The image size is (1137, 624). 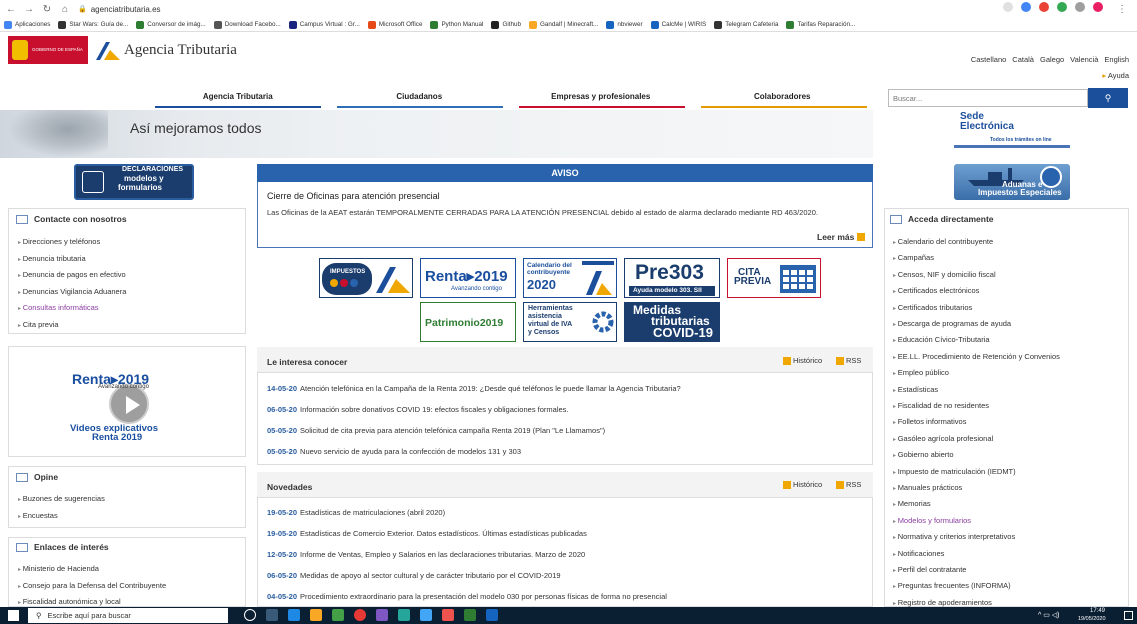 What do you see at coordinates (941, 405) in the screenshot?
I see `link-item: Fiscalidad de no residentes` at bounding box center [941, 405].